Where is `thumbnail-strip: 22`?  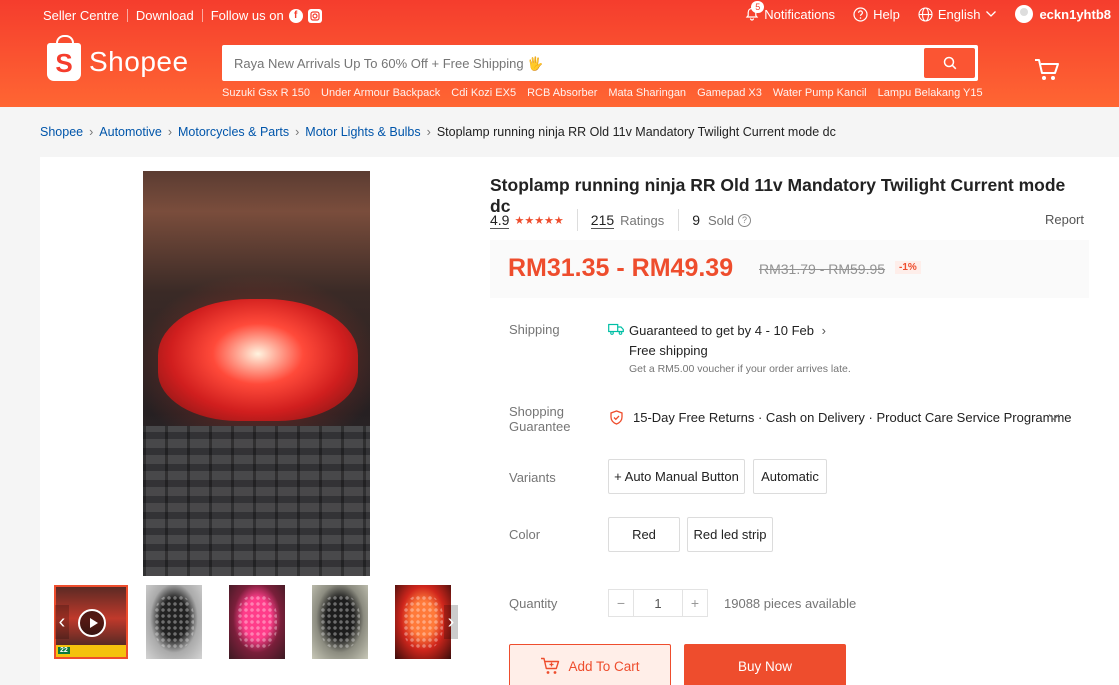 thumbnail-strip: 22 is located at coordinates (257, 622).